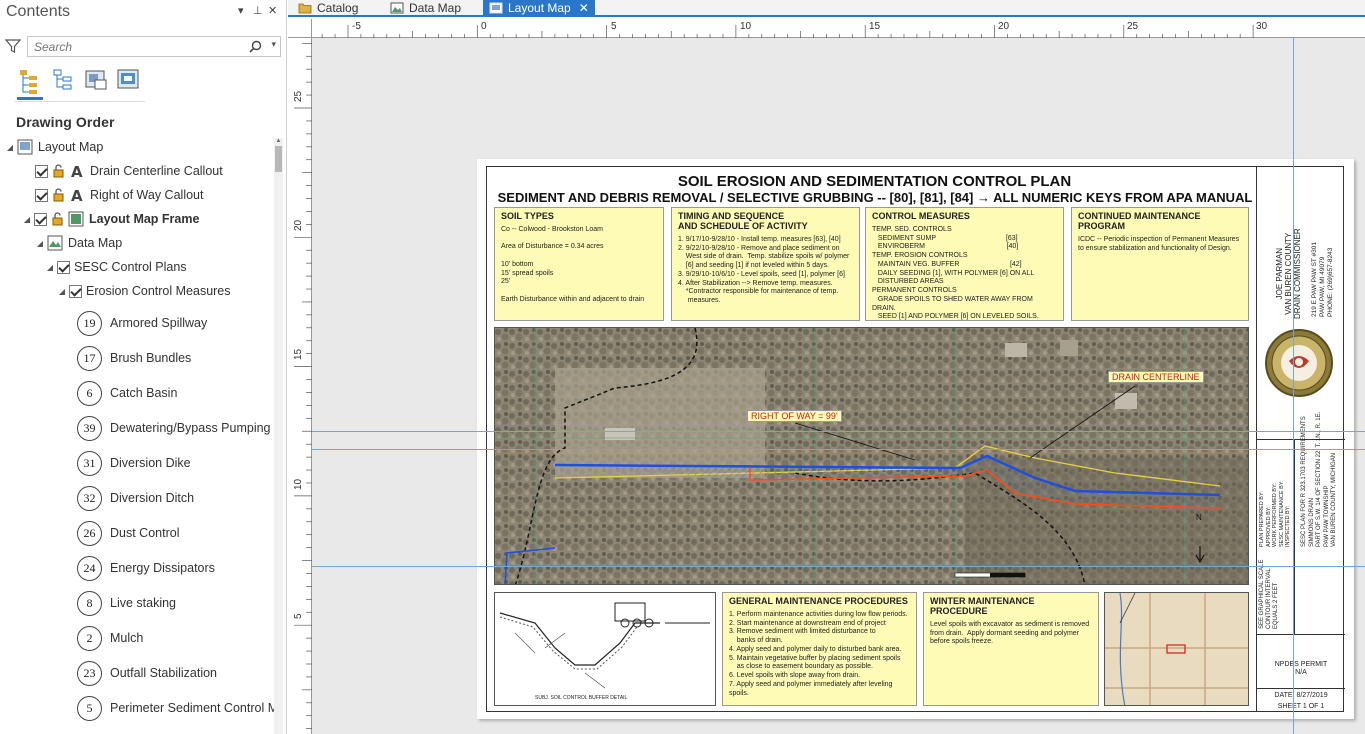 This screenshot has width=1365, height=734. Describe the element at coordinates (298, 616) in the screenshot. I see `ruler-tick-label: 5` at that location.